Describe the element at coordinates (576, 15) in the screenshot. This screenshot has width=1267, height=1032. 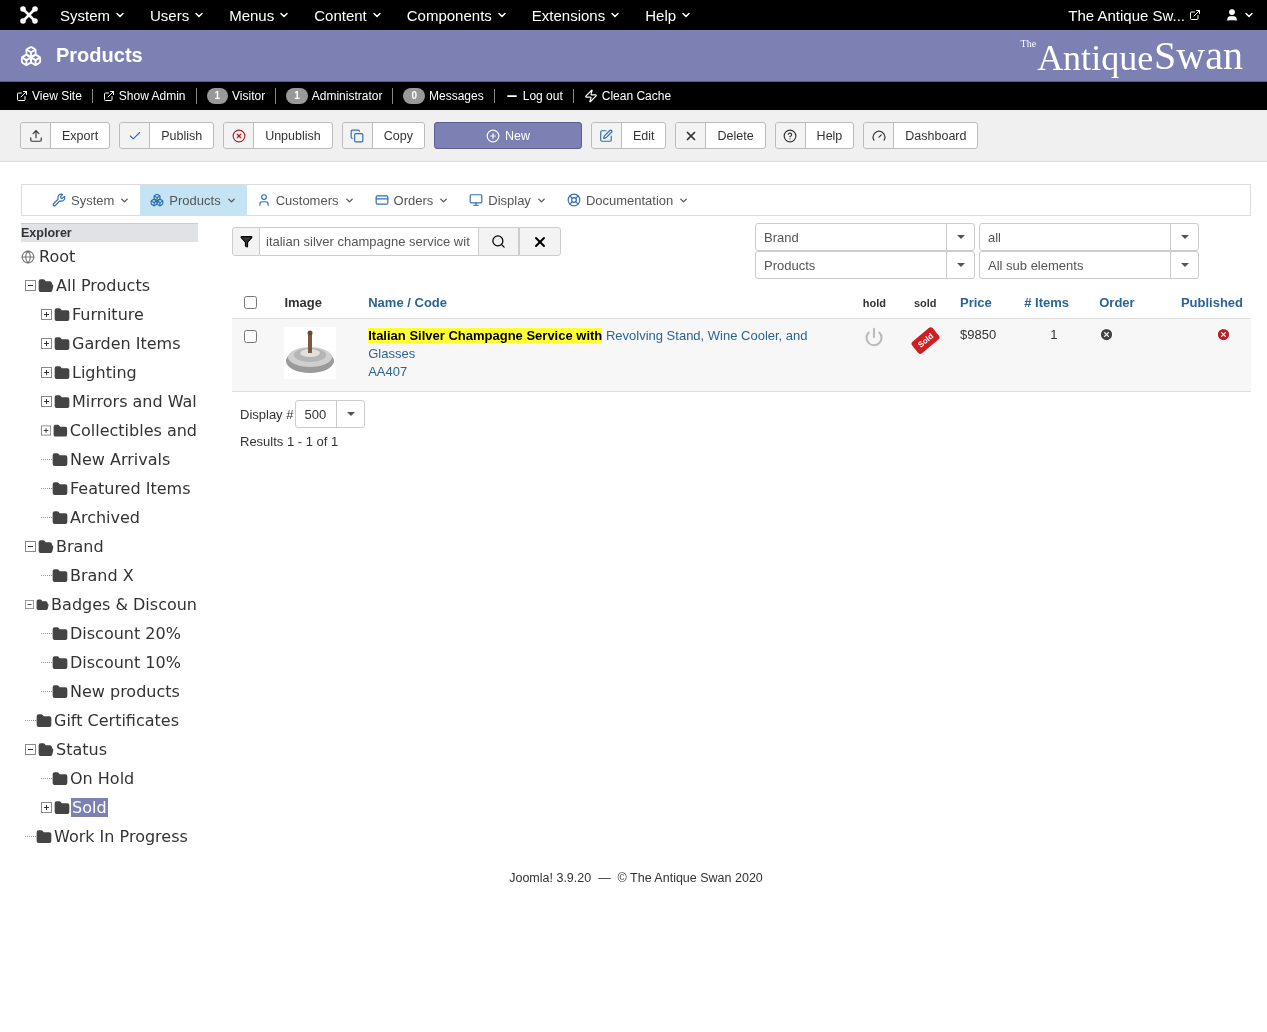
I see `menu-item: Extensions` at that location.